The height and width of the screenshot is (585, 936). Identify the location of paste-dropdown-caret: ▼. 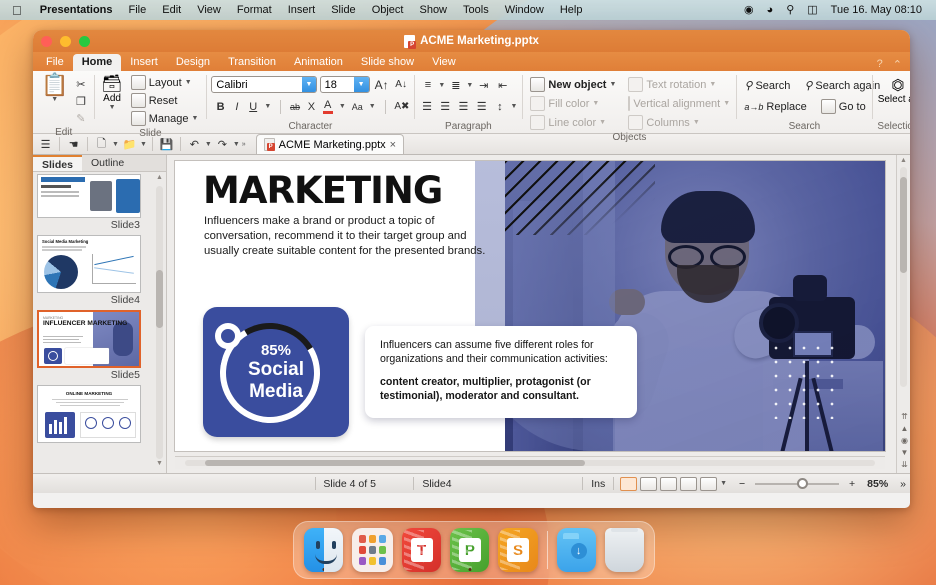
(54, 99).